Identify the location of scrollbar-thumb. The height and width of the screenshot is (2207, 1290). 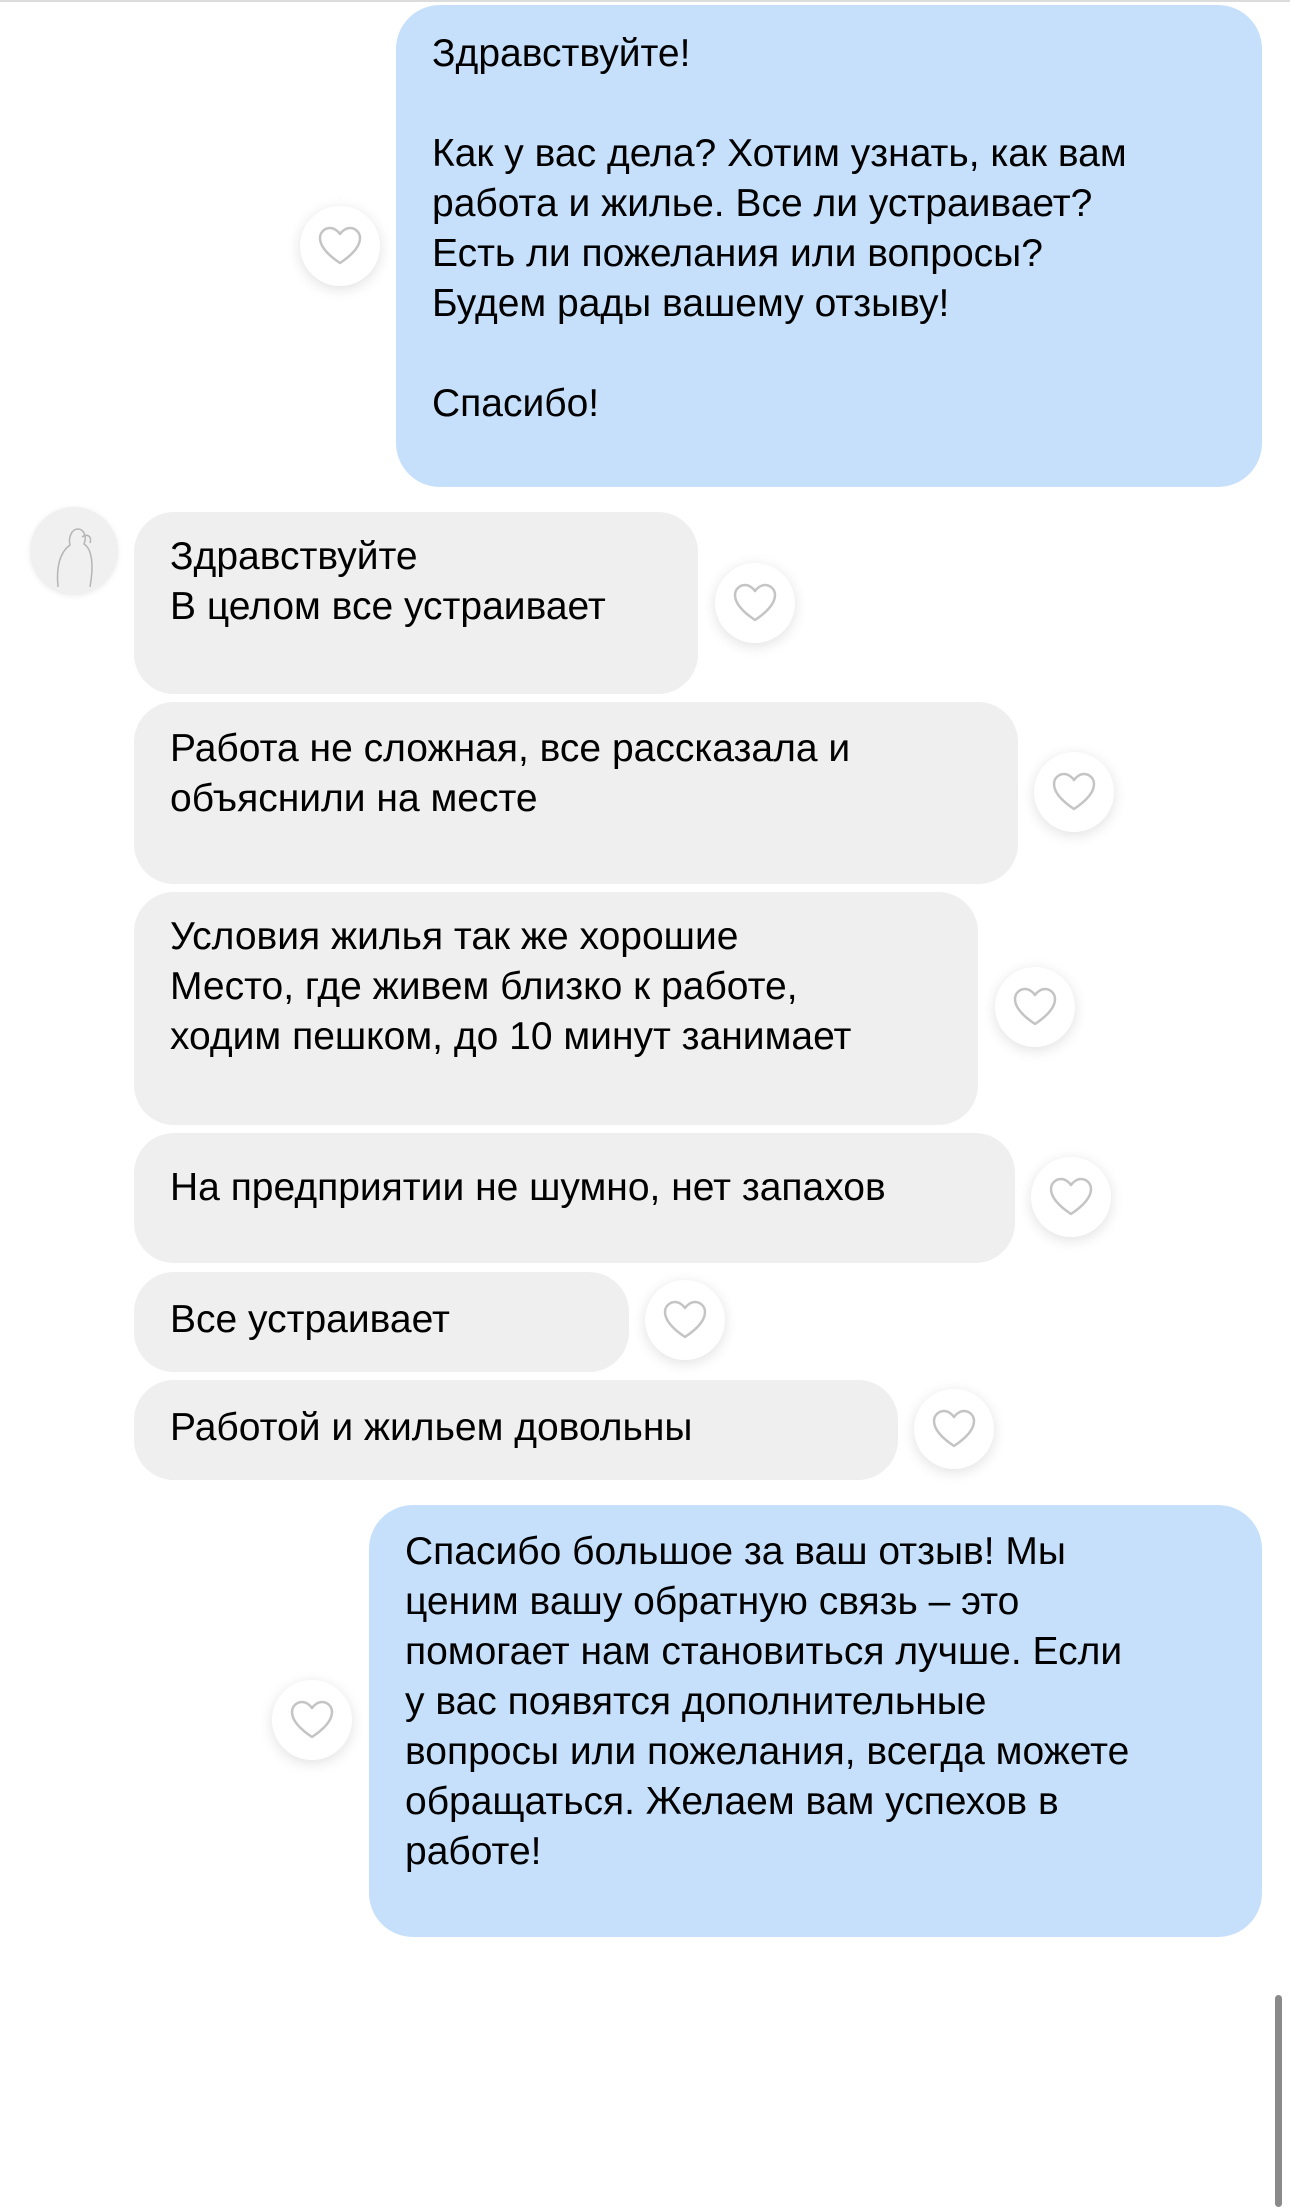
(1278, 2101).